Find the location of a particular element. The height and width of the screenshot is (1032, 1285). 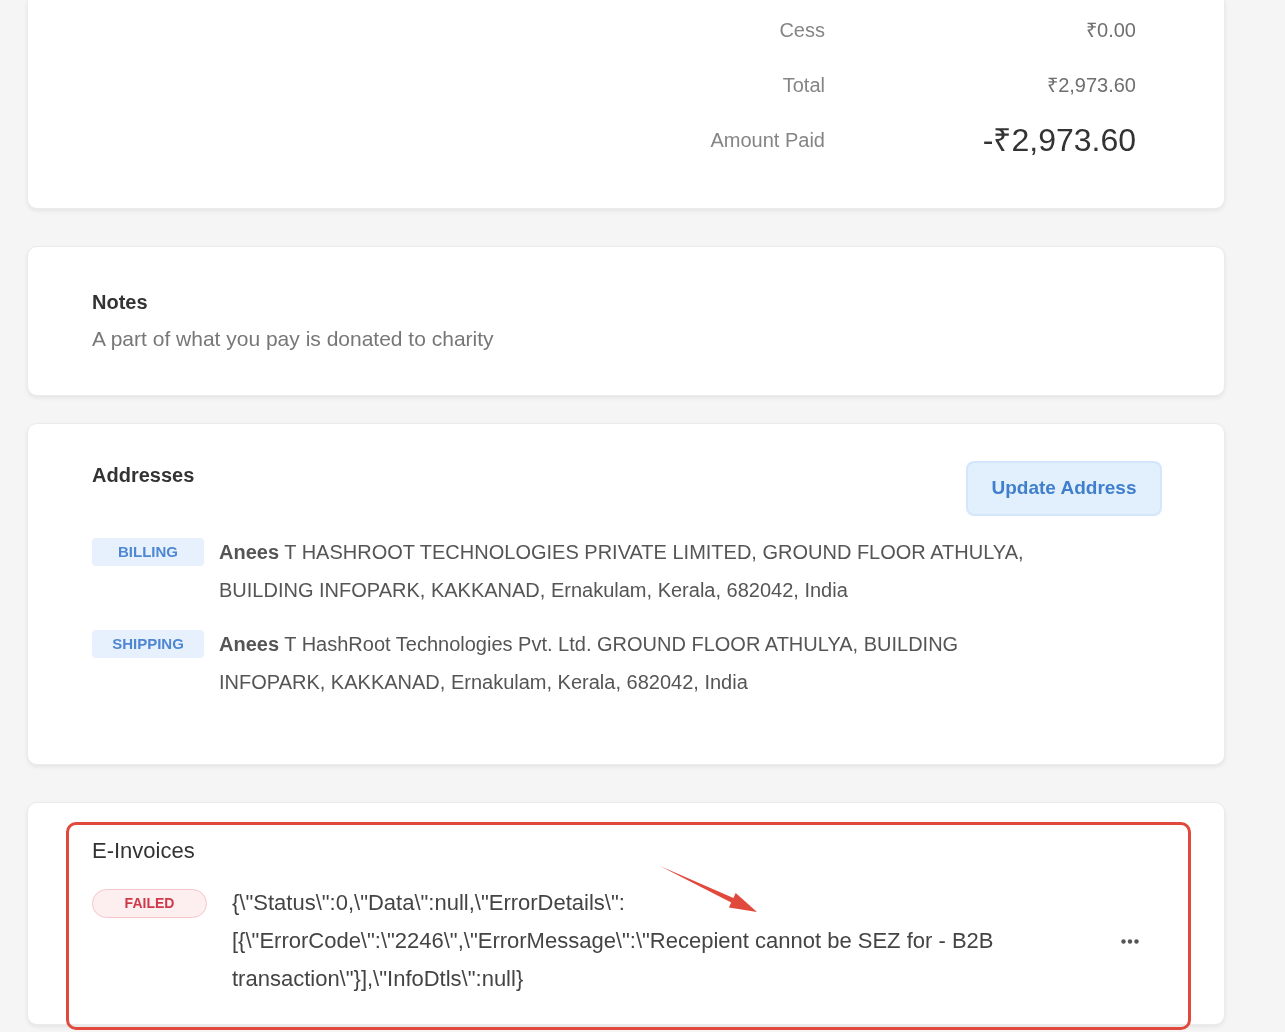

summary-label: Cess is located at coordinates (802, 30).